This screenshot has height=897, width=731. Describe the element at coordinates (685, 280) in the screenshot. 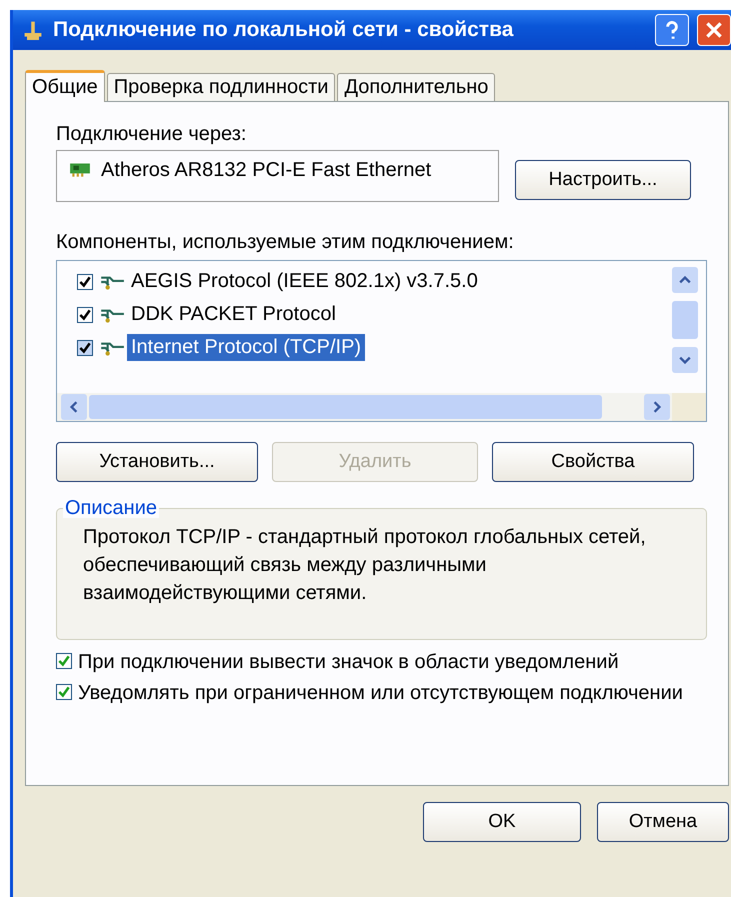

I see `scroll-up-icon` at that location.